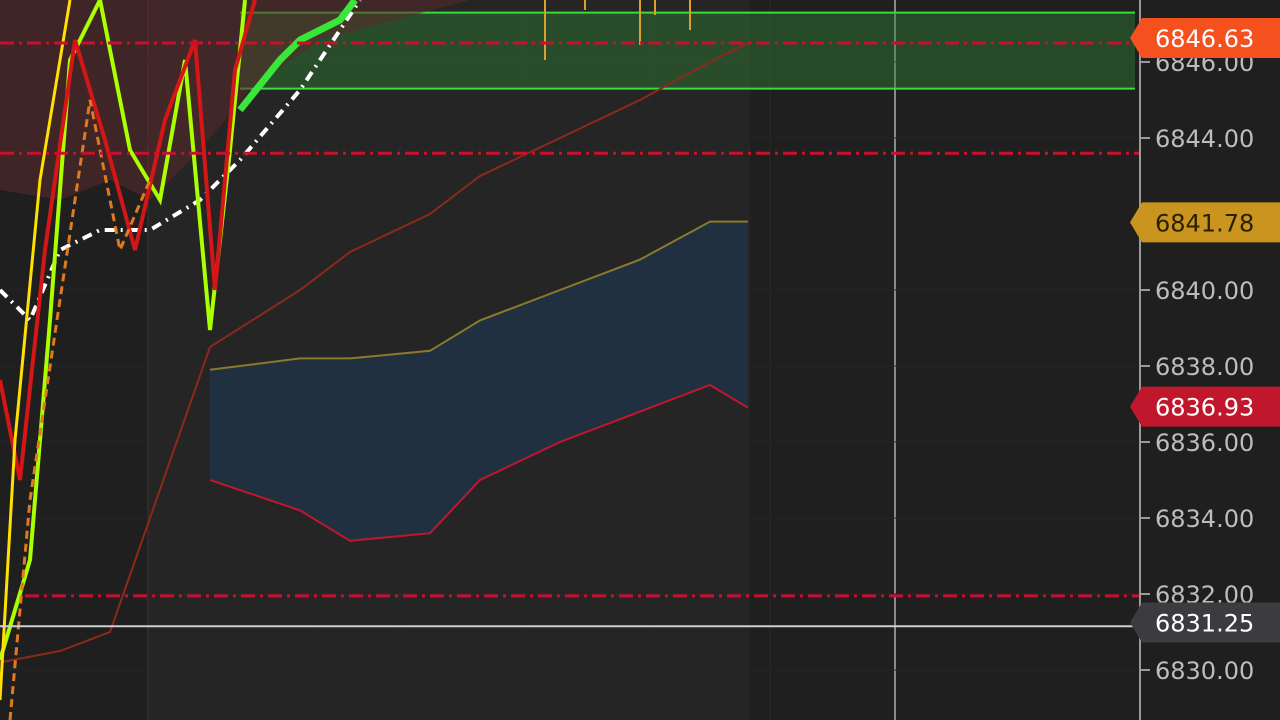  What do you see at coordinates (1204, 671) in the screenshot?
I see `y-tick-label: 6830.00` at bounding box center [1204, 671].